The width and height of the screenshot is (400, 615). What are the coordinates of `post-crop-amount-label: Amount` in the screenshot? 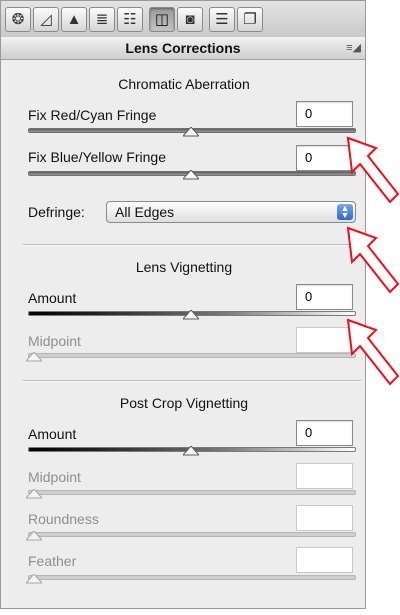 It's located at (52, 434).